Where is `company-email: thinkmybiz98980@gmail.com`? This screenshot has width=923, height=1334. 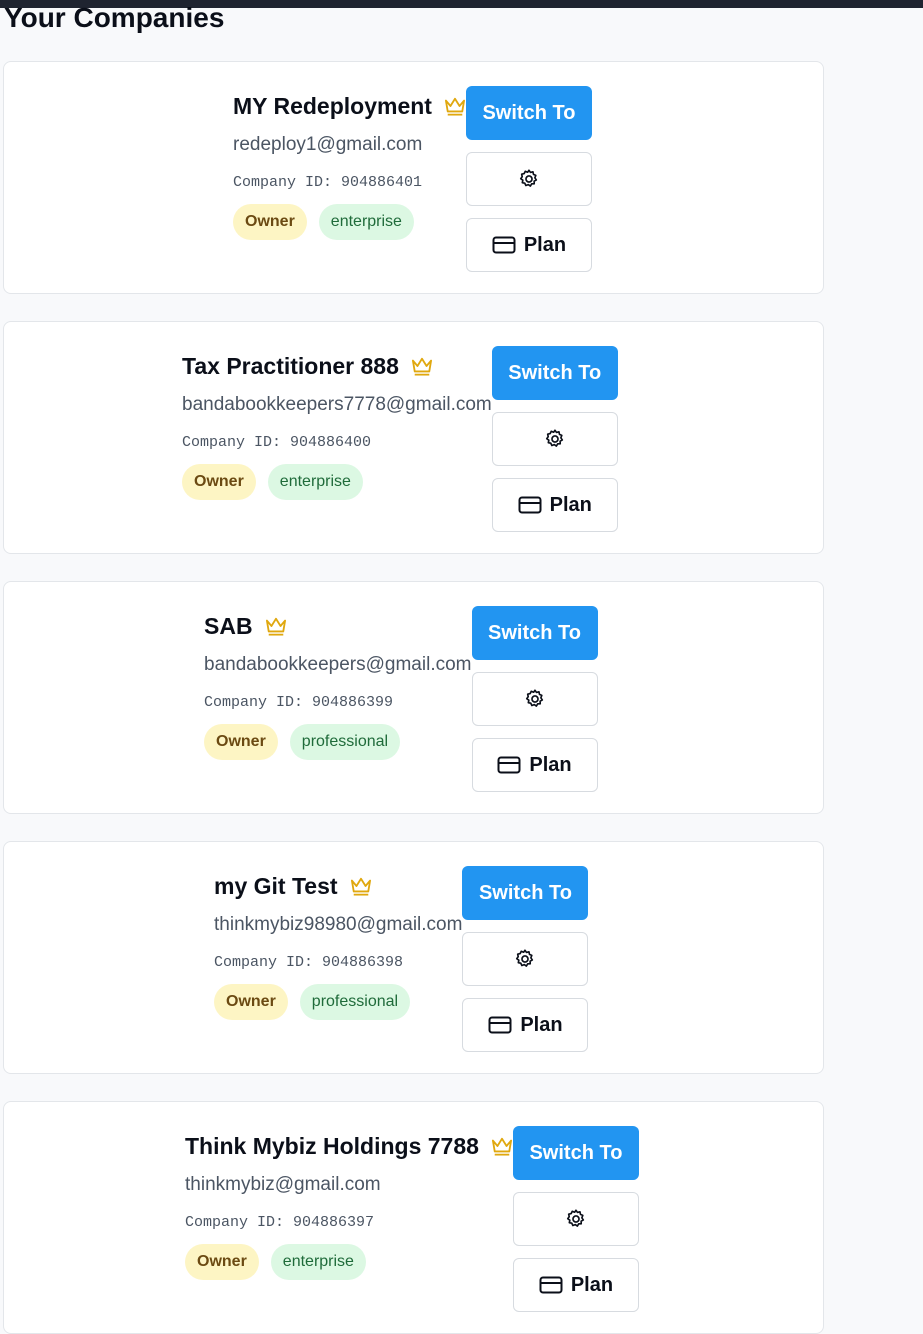 company-email: thinkmybiz98980@gmail.com is located at coordinates (338, 924).